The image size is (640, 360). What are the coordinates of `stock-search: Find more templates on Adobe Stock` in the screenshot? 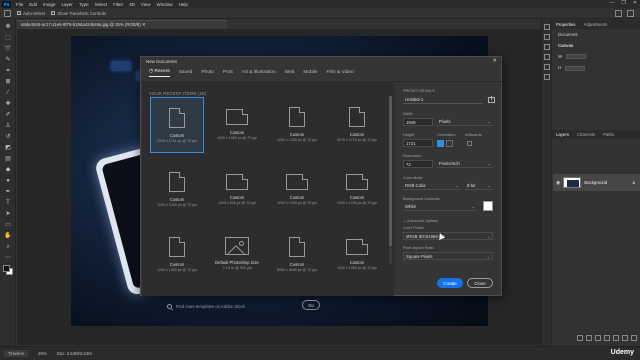 It's located at (257, 306).